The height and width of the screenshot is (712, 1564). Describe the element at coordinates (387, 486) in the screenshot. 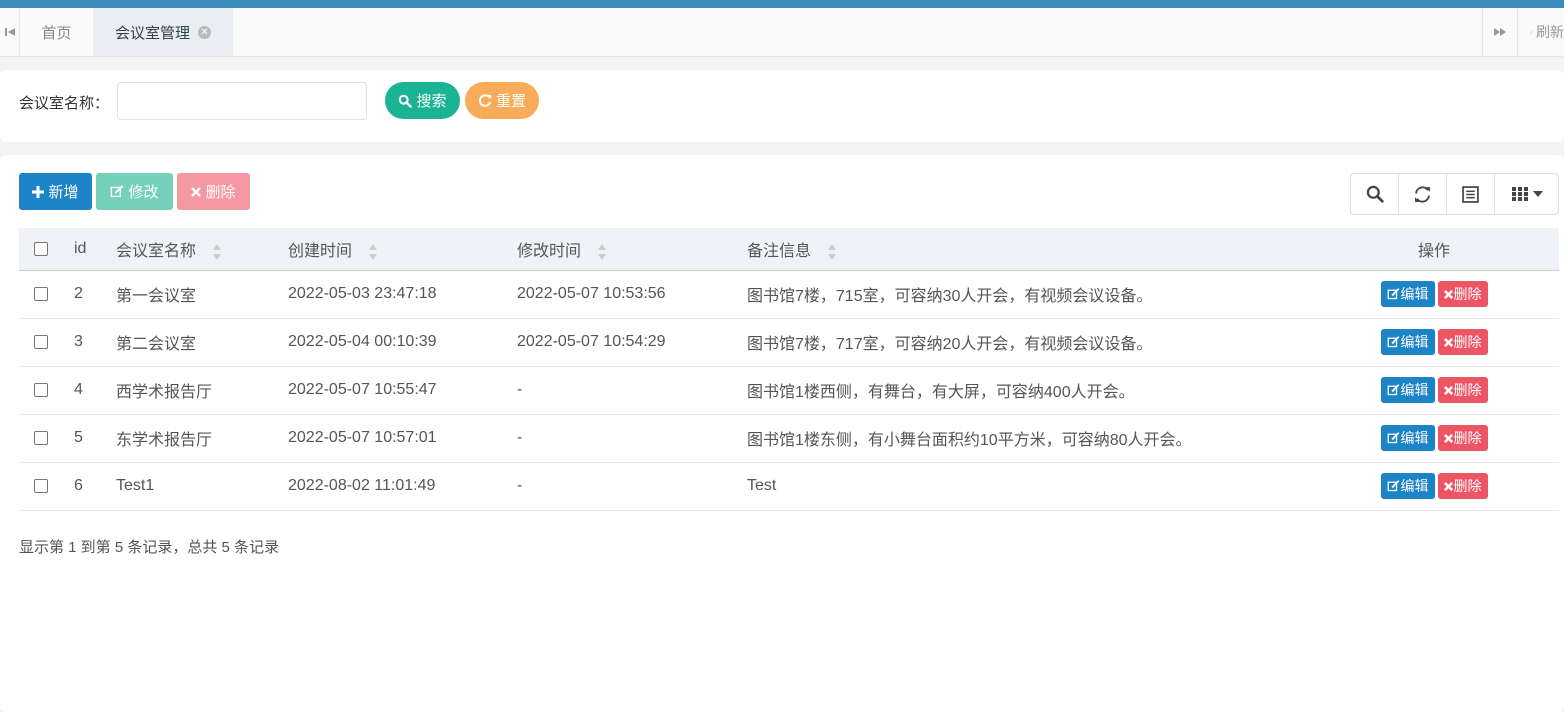

I see `cell-created: 2022-08-02 11:01:49` at that location.